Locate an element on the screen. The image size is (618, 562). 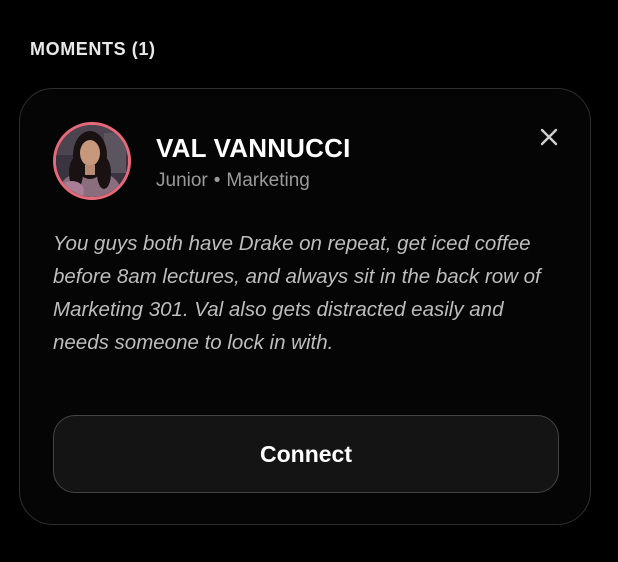
profile-name: VAL VANNUCCI is located at coordinates (253, 148).